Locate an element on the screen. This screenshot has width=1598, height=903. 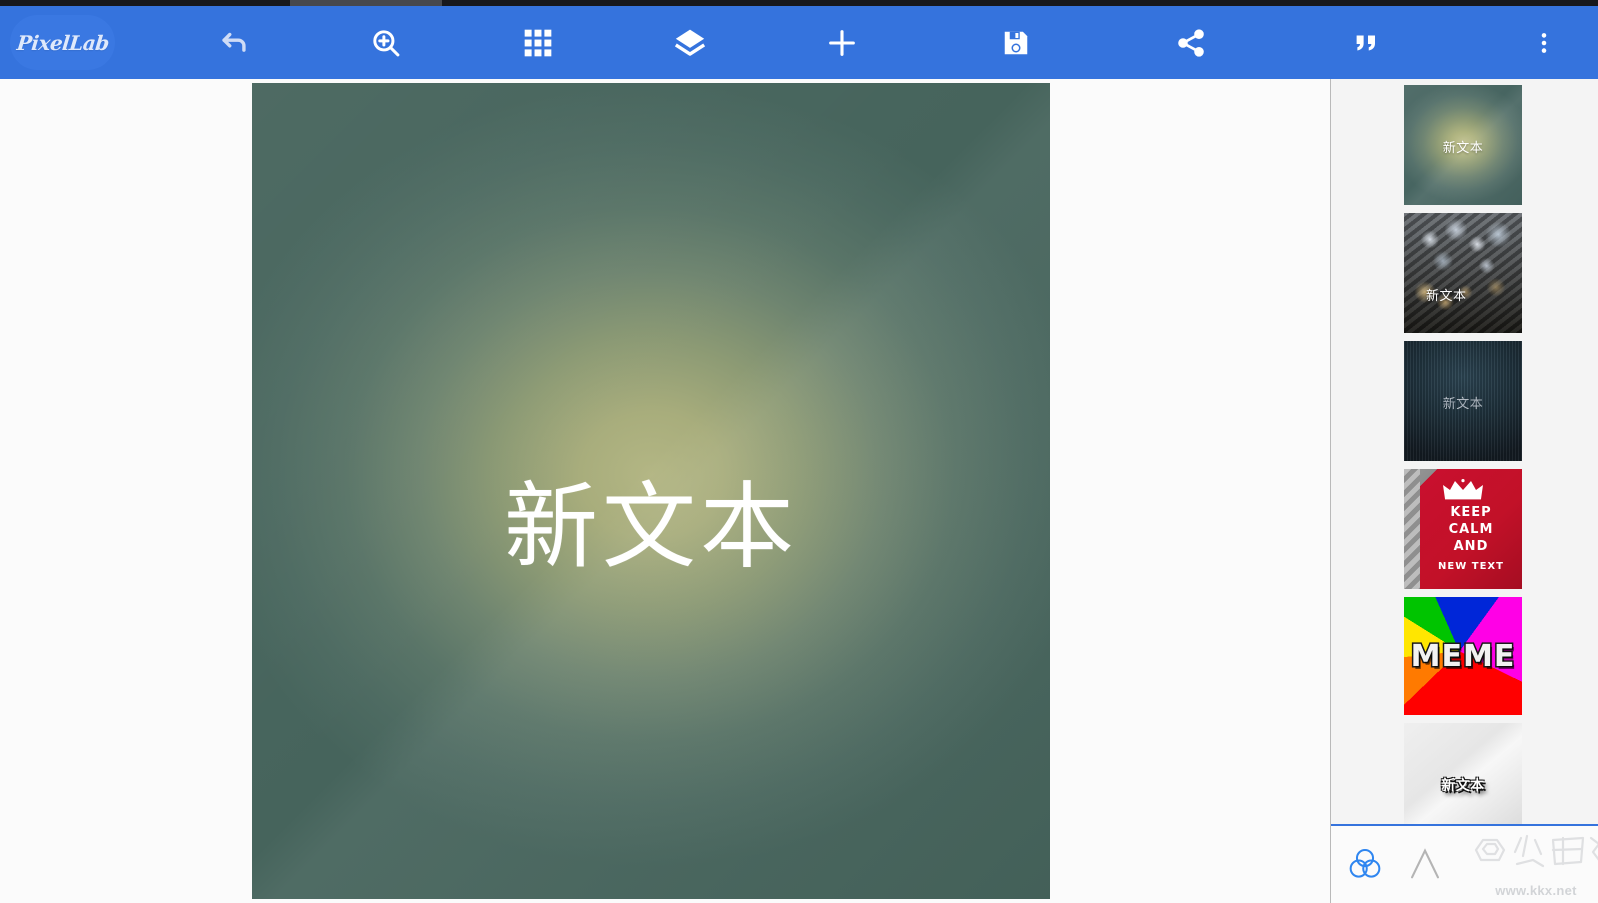
template-thumbnail-3: 新文本 is located at coordinates (1463, 401).